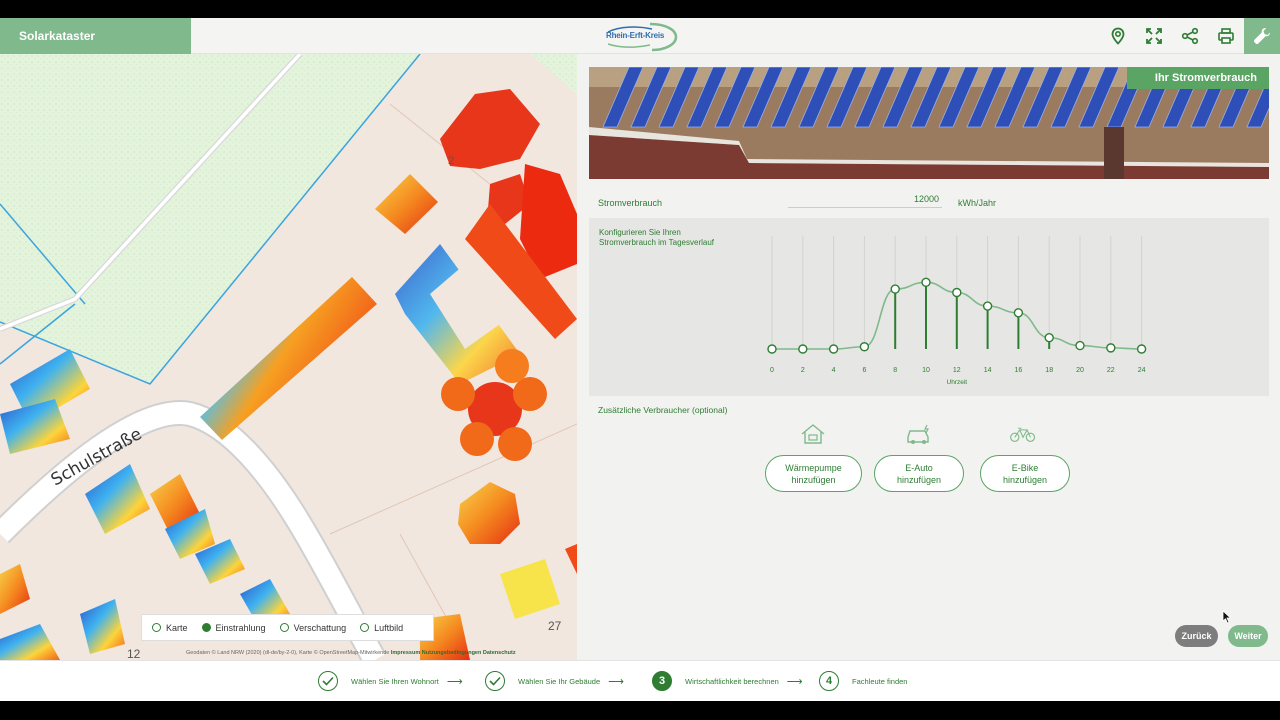  I want to click on rhein-erft-kreis-logo: Rhein-Erft-Kreis, so click(640, 36).